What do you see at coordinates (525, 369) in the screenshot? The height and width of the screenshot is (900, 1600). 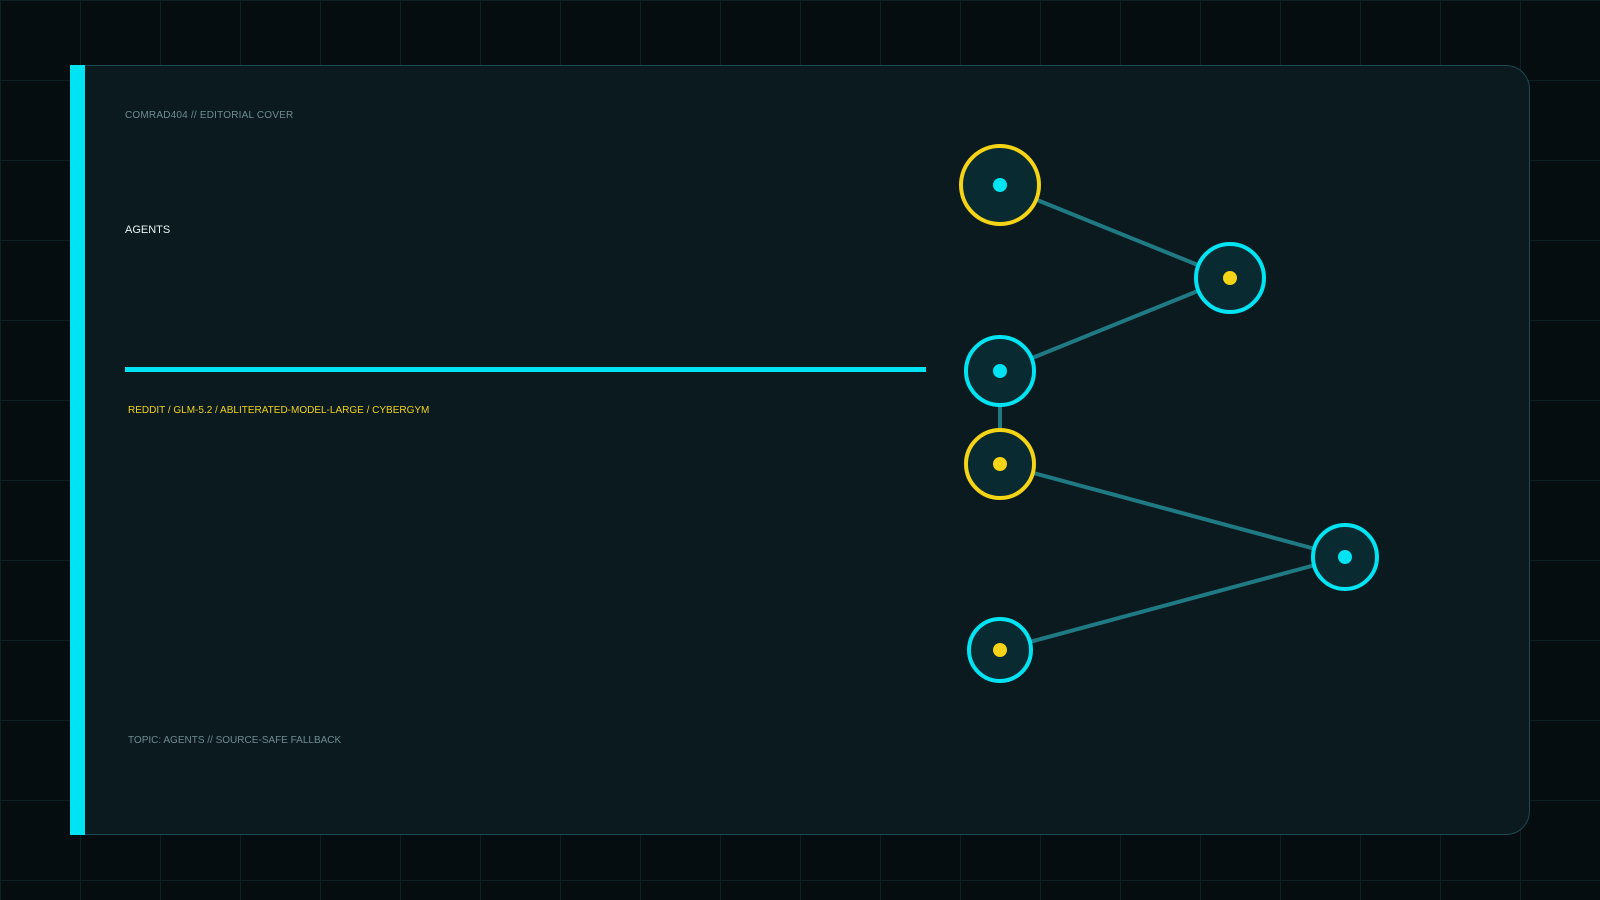 I see `divider-rule` at bounding box center [525, 369].